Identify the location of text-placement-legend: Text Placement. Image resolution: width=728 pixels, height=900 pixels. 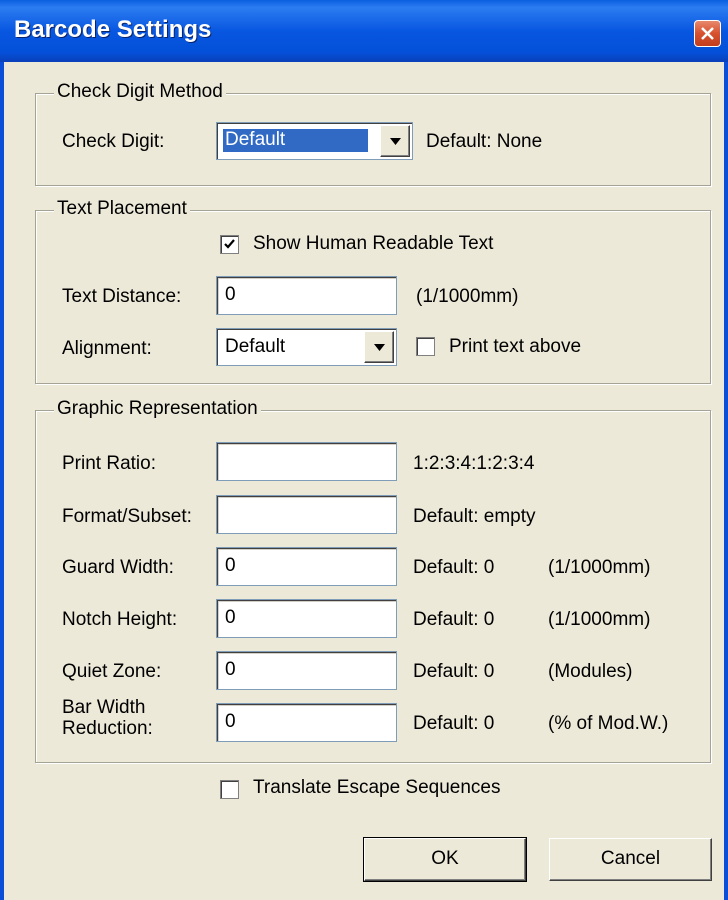
(122, 209).